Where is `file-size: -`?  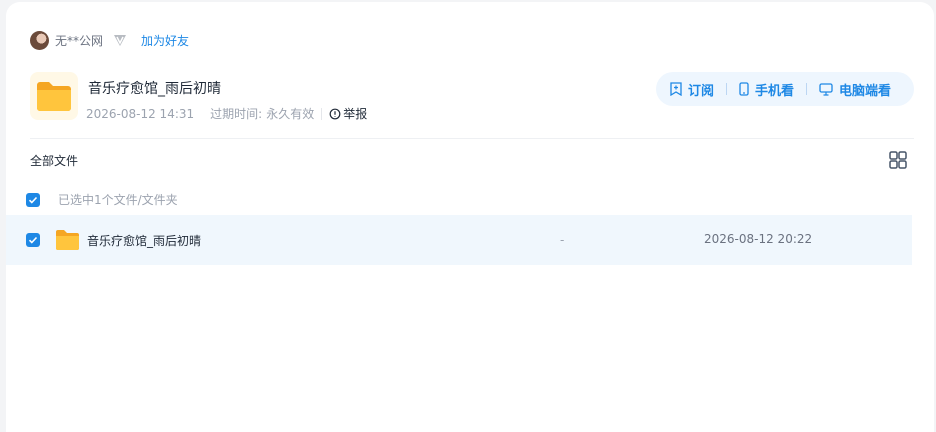 file-size: - is located at coordinates (562, 240).